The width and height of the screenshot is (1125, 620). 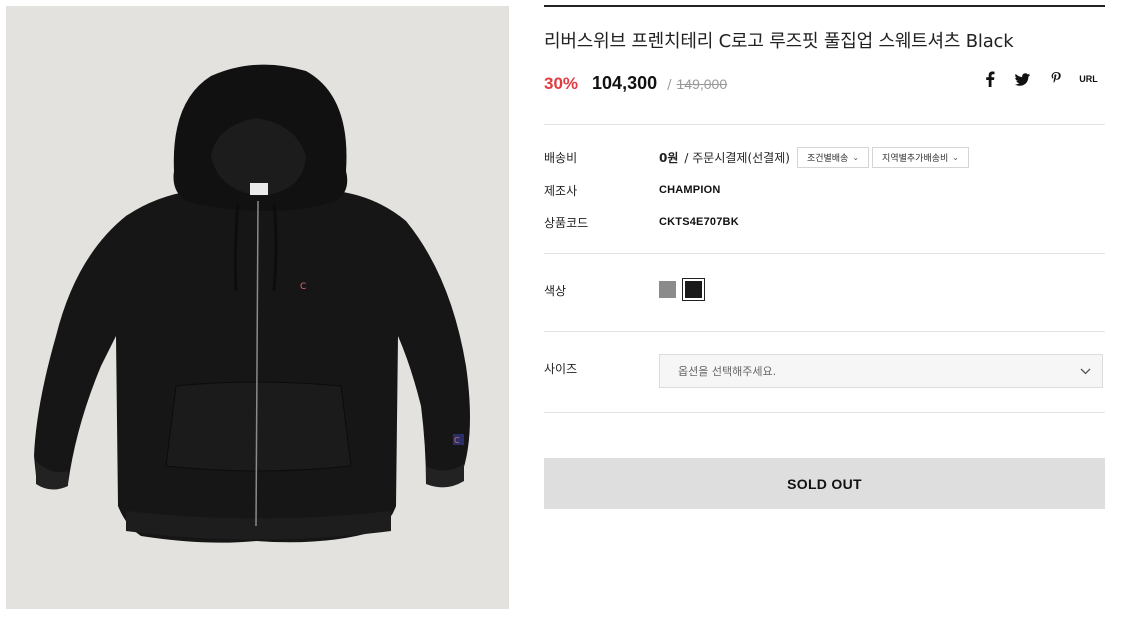 What do you see at coordinates (702, 84) in the screenshot?
I see `original-price: 149,000` at bounding box center [702, 84].